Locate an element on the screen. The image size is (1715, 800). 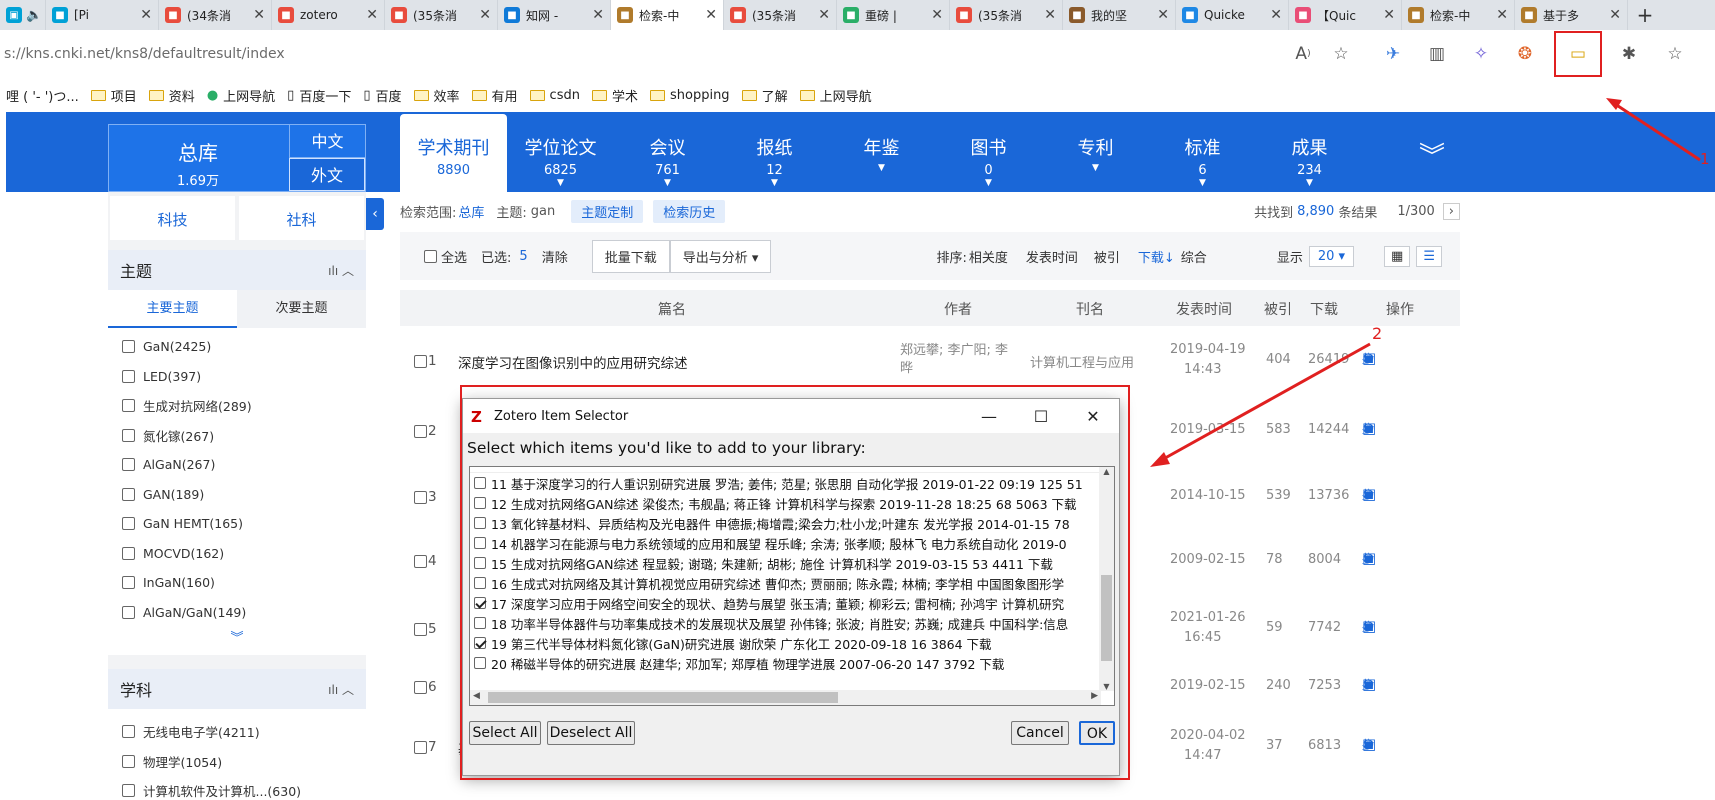
annotation-arrows is located at coordinates (1425, 282).